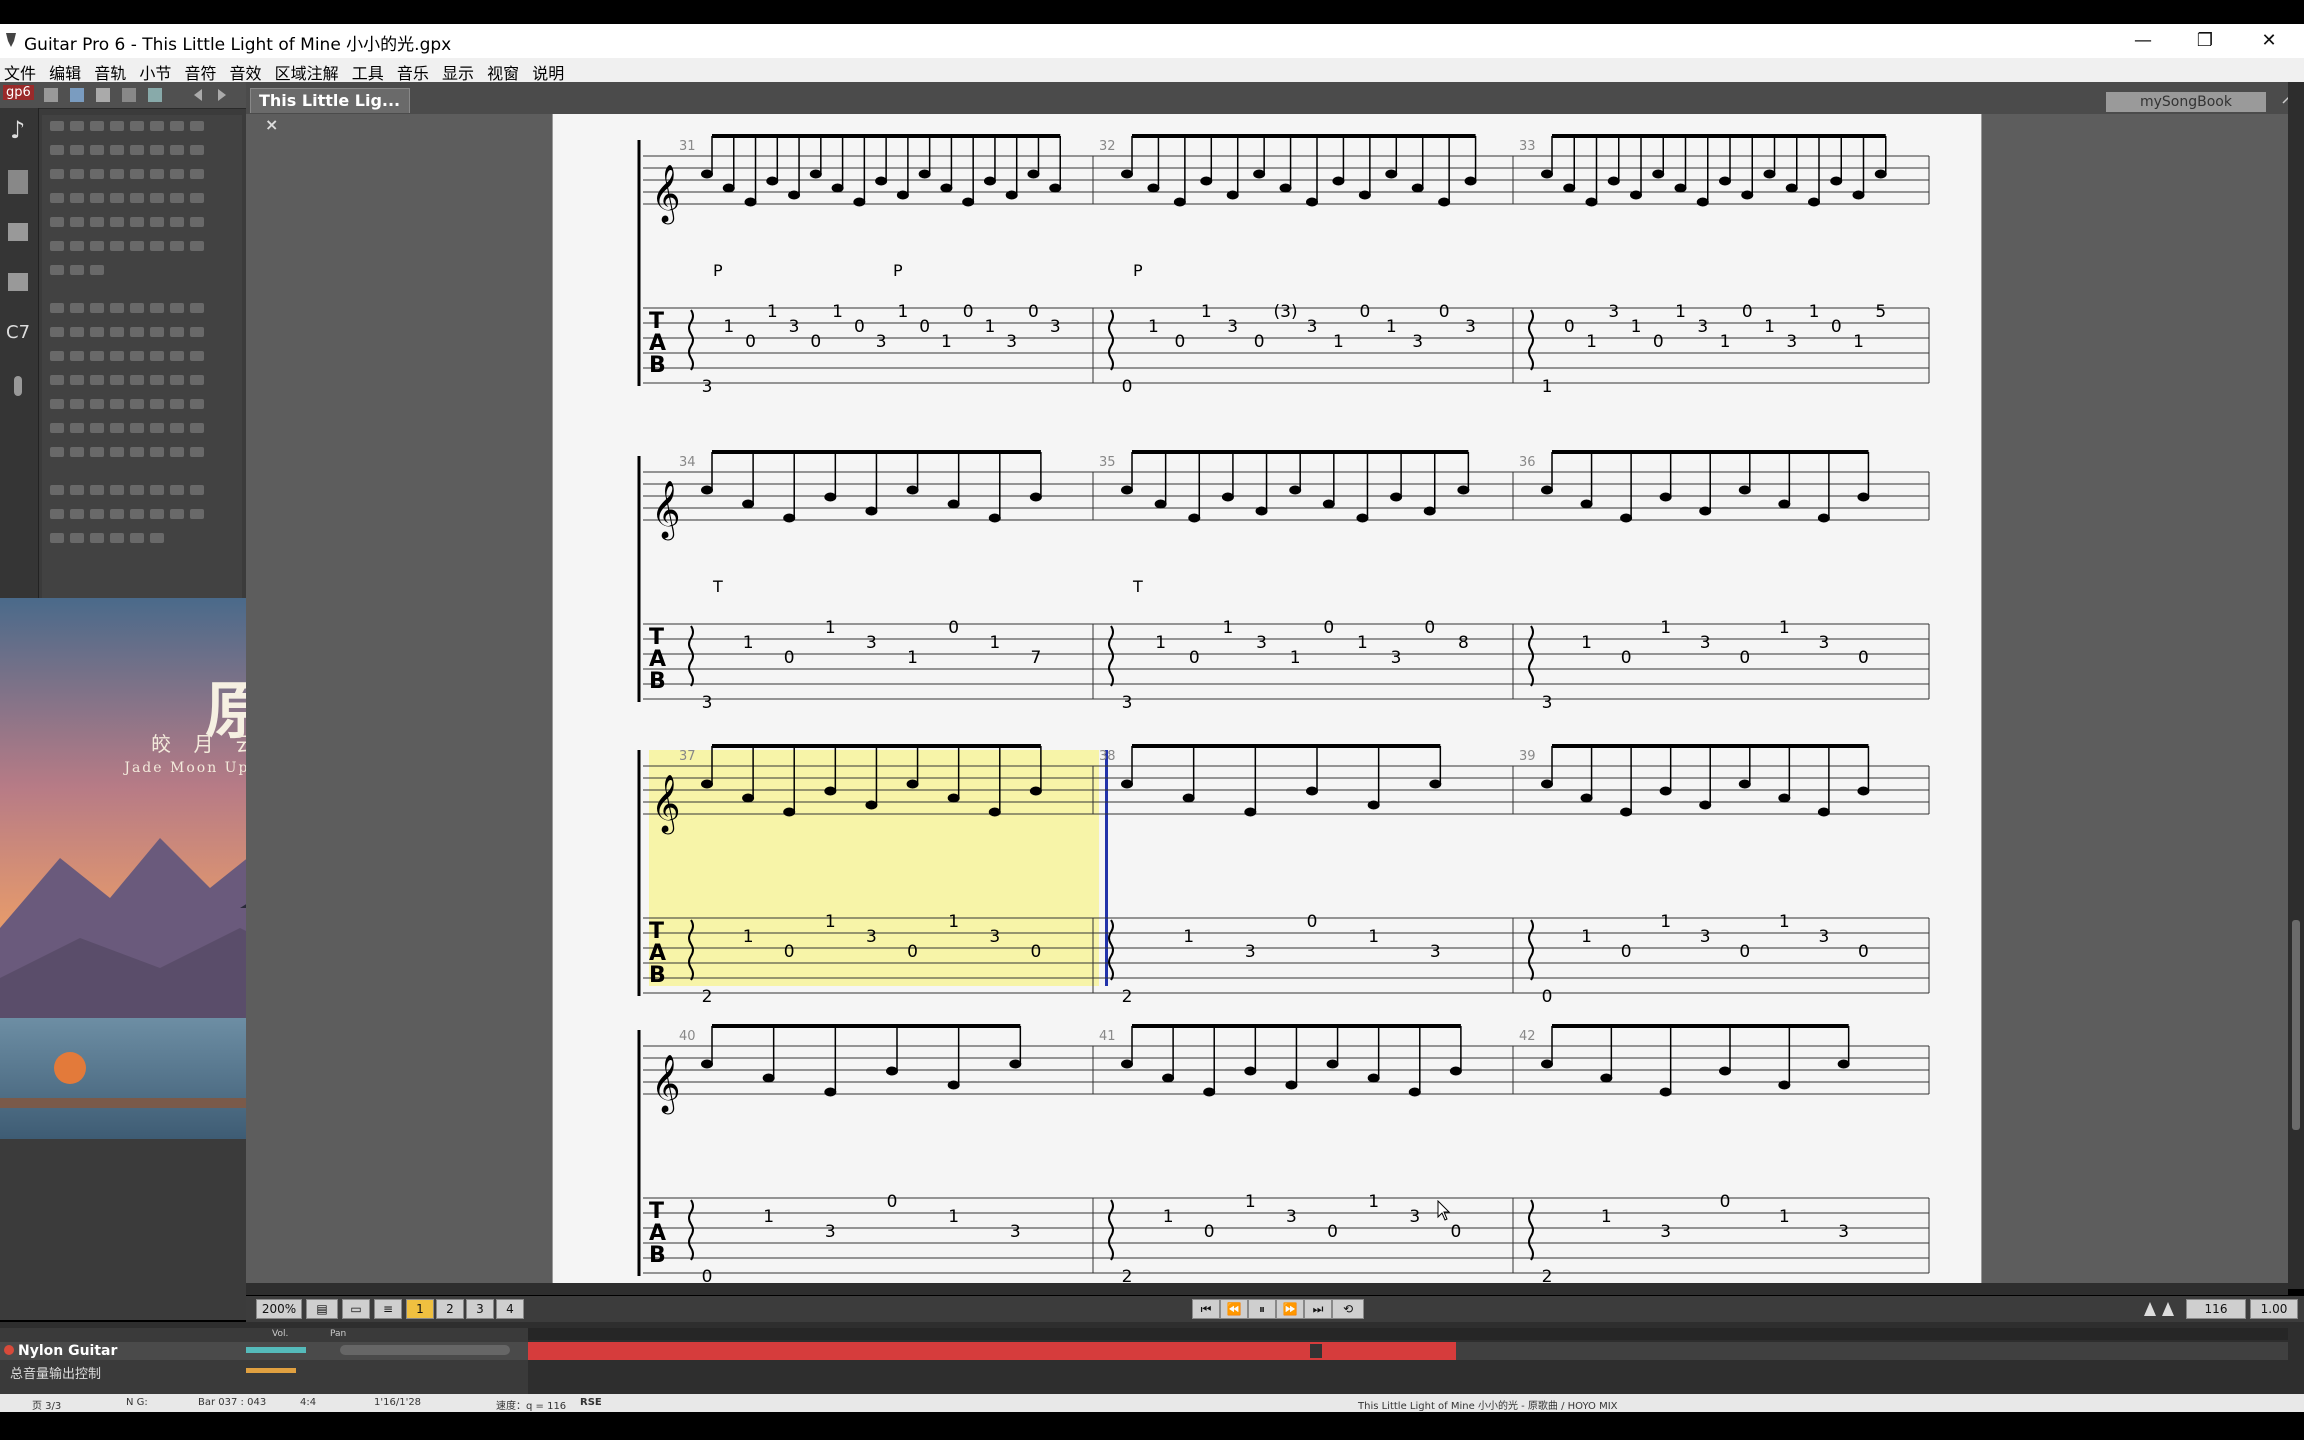 The width and height of the screenshot is (2304, 1440). I want to click on speed-field: 1.00, so click(2274, 1309).